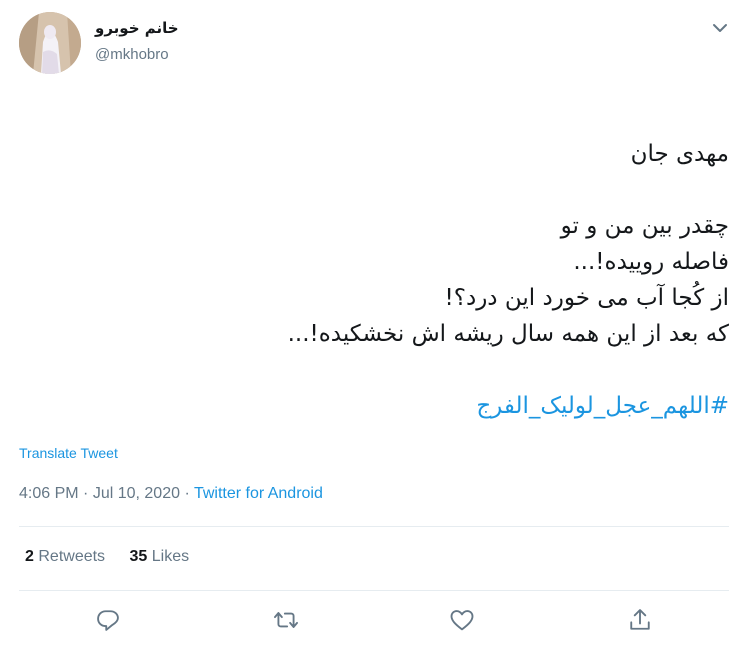 The image size is (748, 650). I want to click on tweet-date: Jul 10, 2020, so click(136, 493).